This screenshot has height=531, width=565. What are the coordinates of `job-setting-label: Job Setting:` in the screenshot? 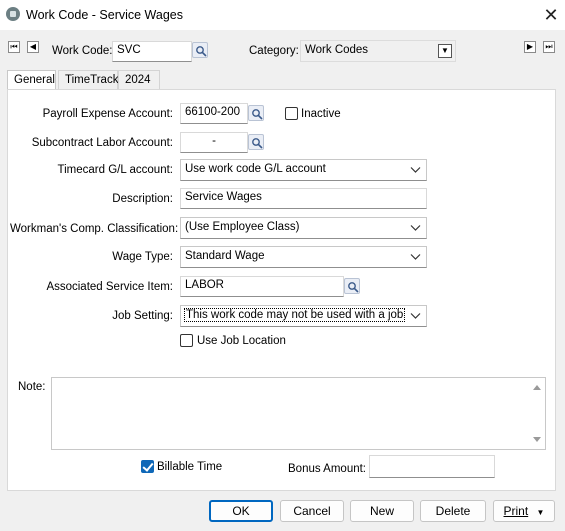 It's located at (142, 316).